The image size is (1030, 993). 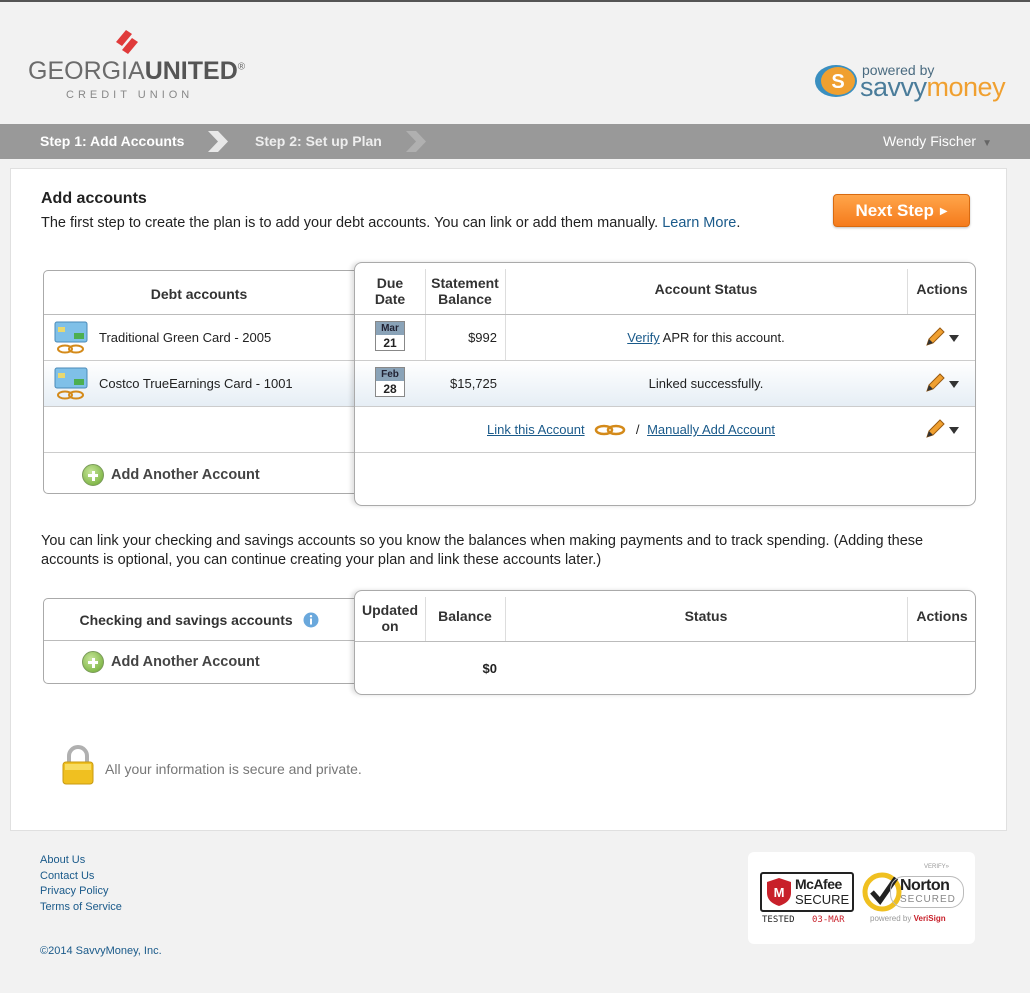 I want to click on savvymoney-name: savvymoney, so click(x=933, y=87).